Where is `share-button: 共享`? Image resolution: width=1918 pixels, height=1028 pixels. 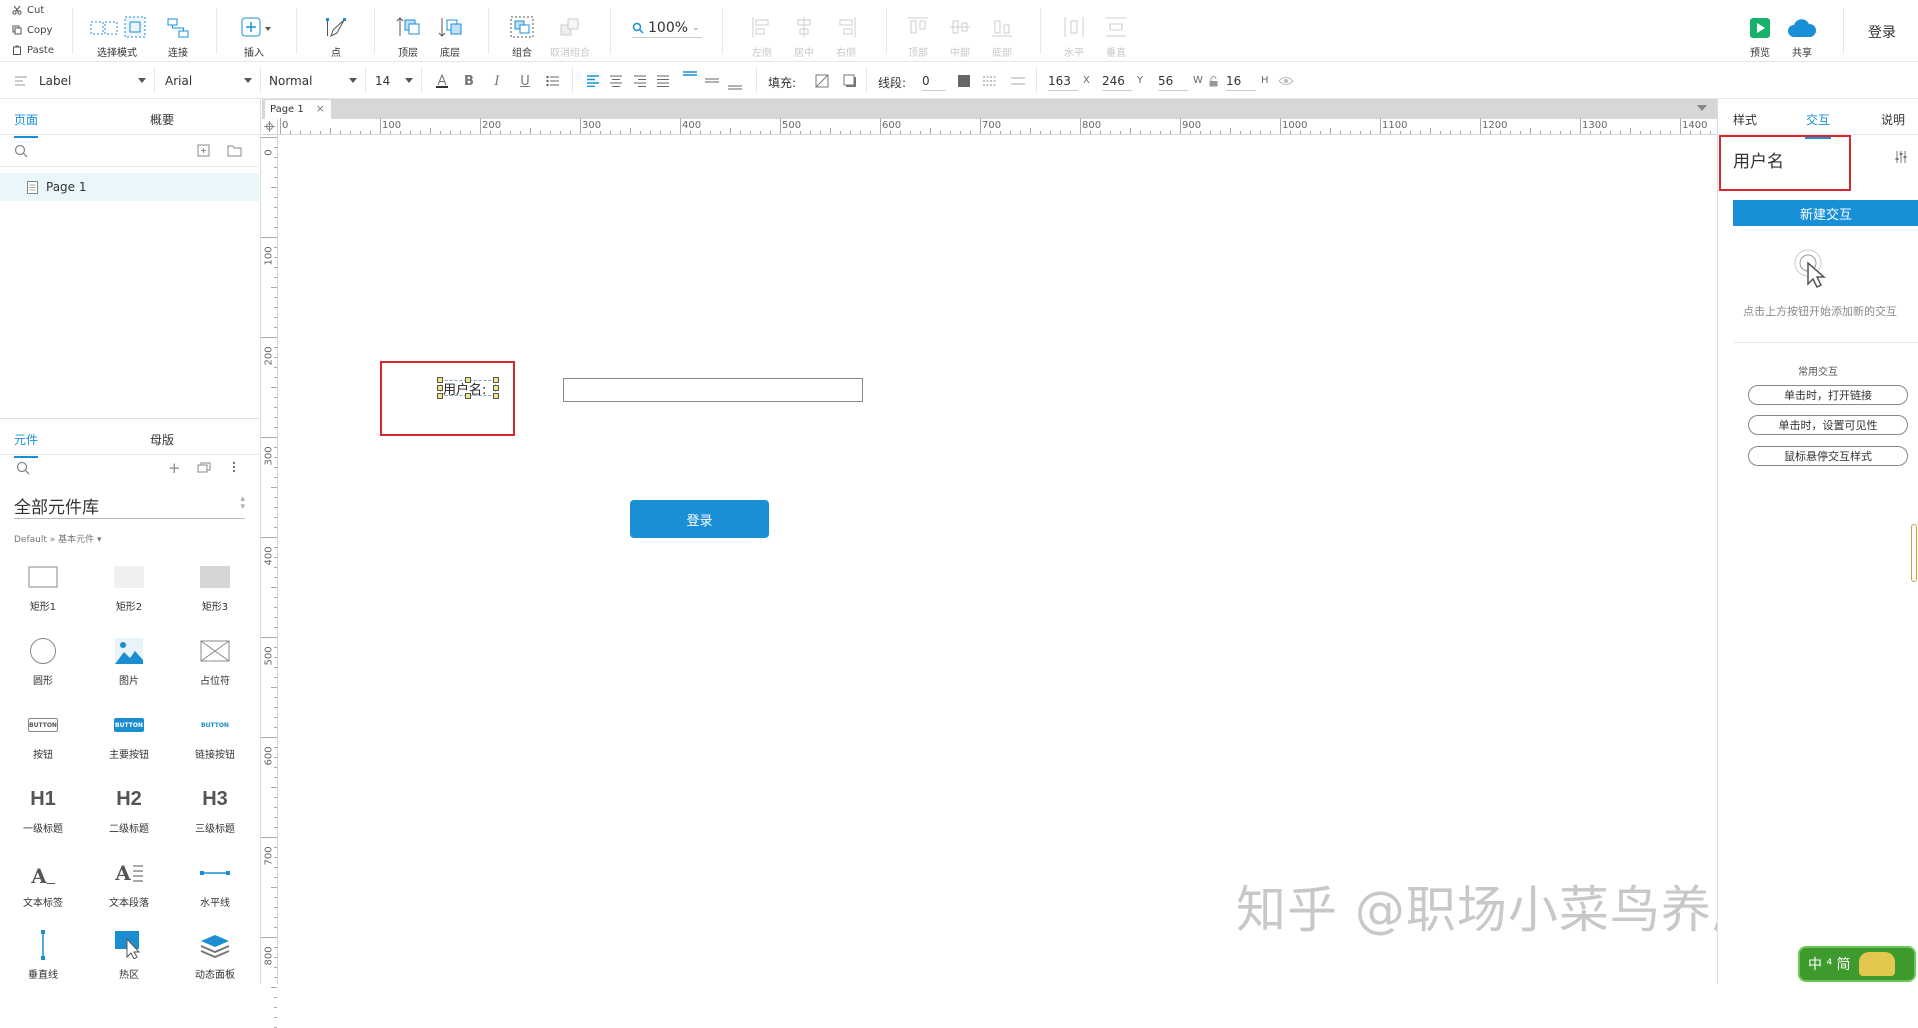
share-button: 共享 is located at coordinates (1802, 34).